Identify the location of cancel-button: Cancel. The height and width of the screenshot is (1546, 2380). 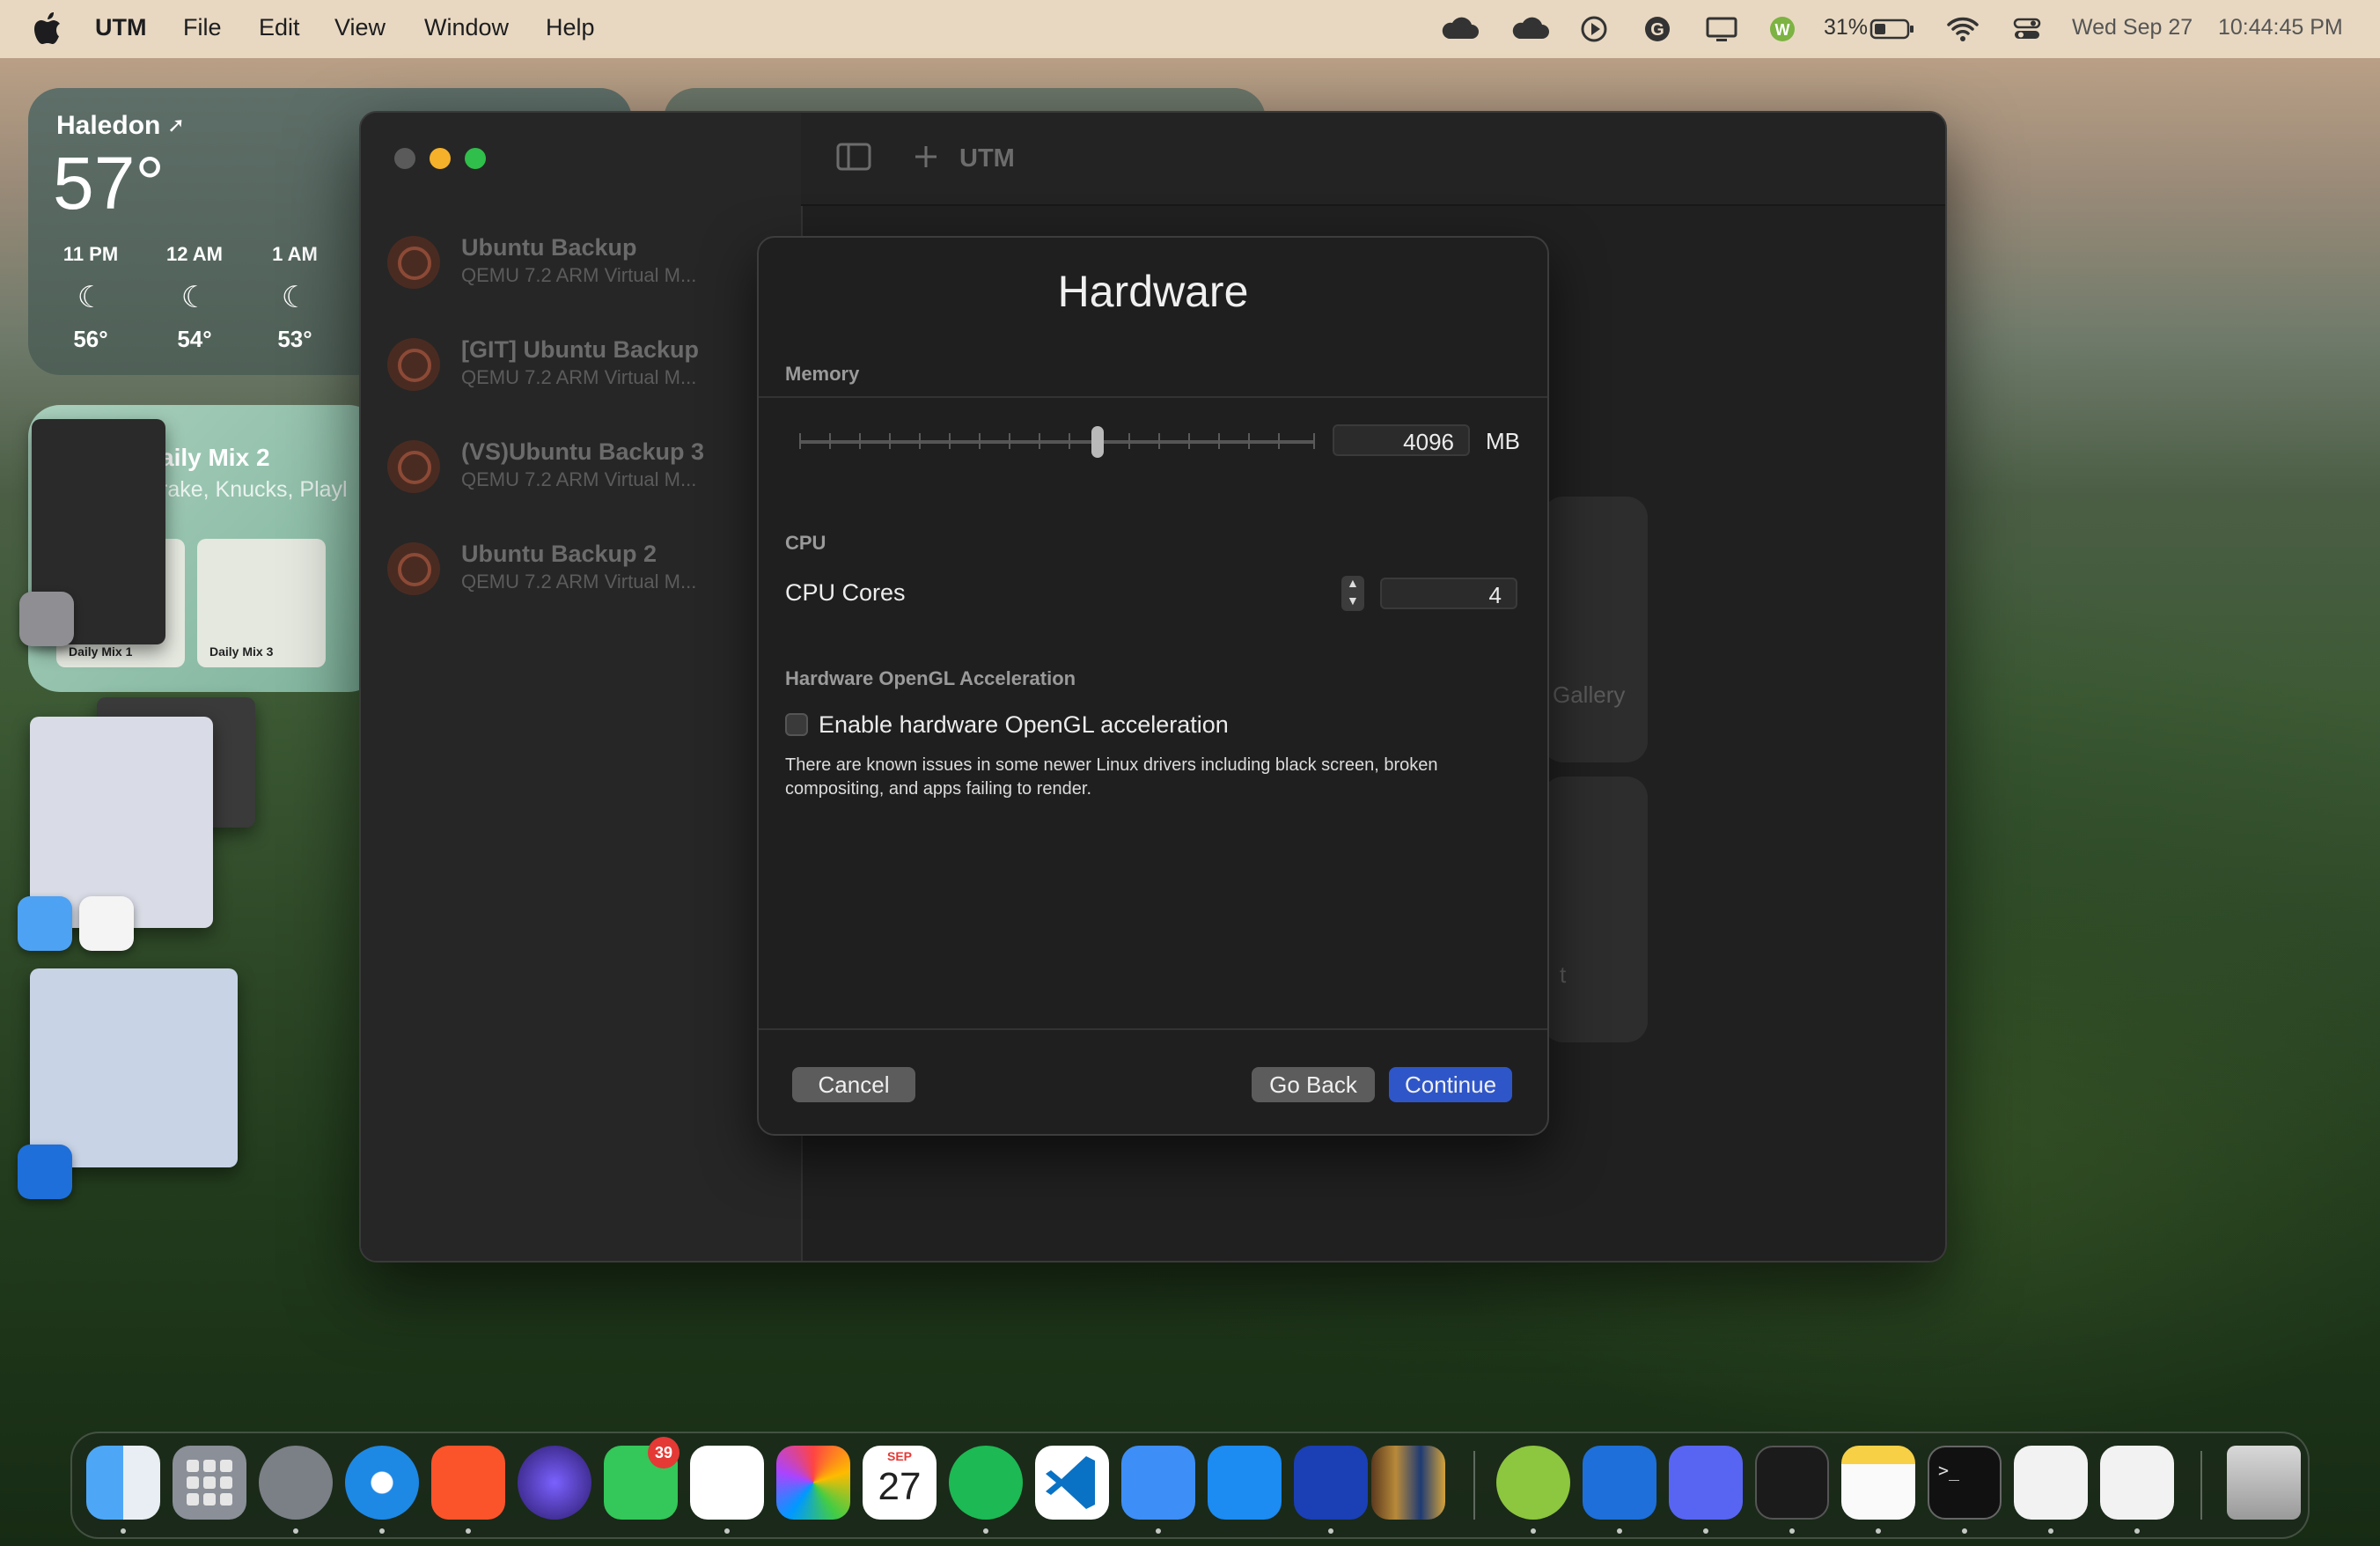
(853, 1084).